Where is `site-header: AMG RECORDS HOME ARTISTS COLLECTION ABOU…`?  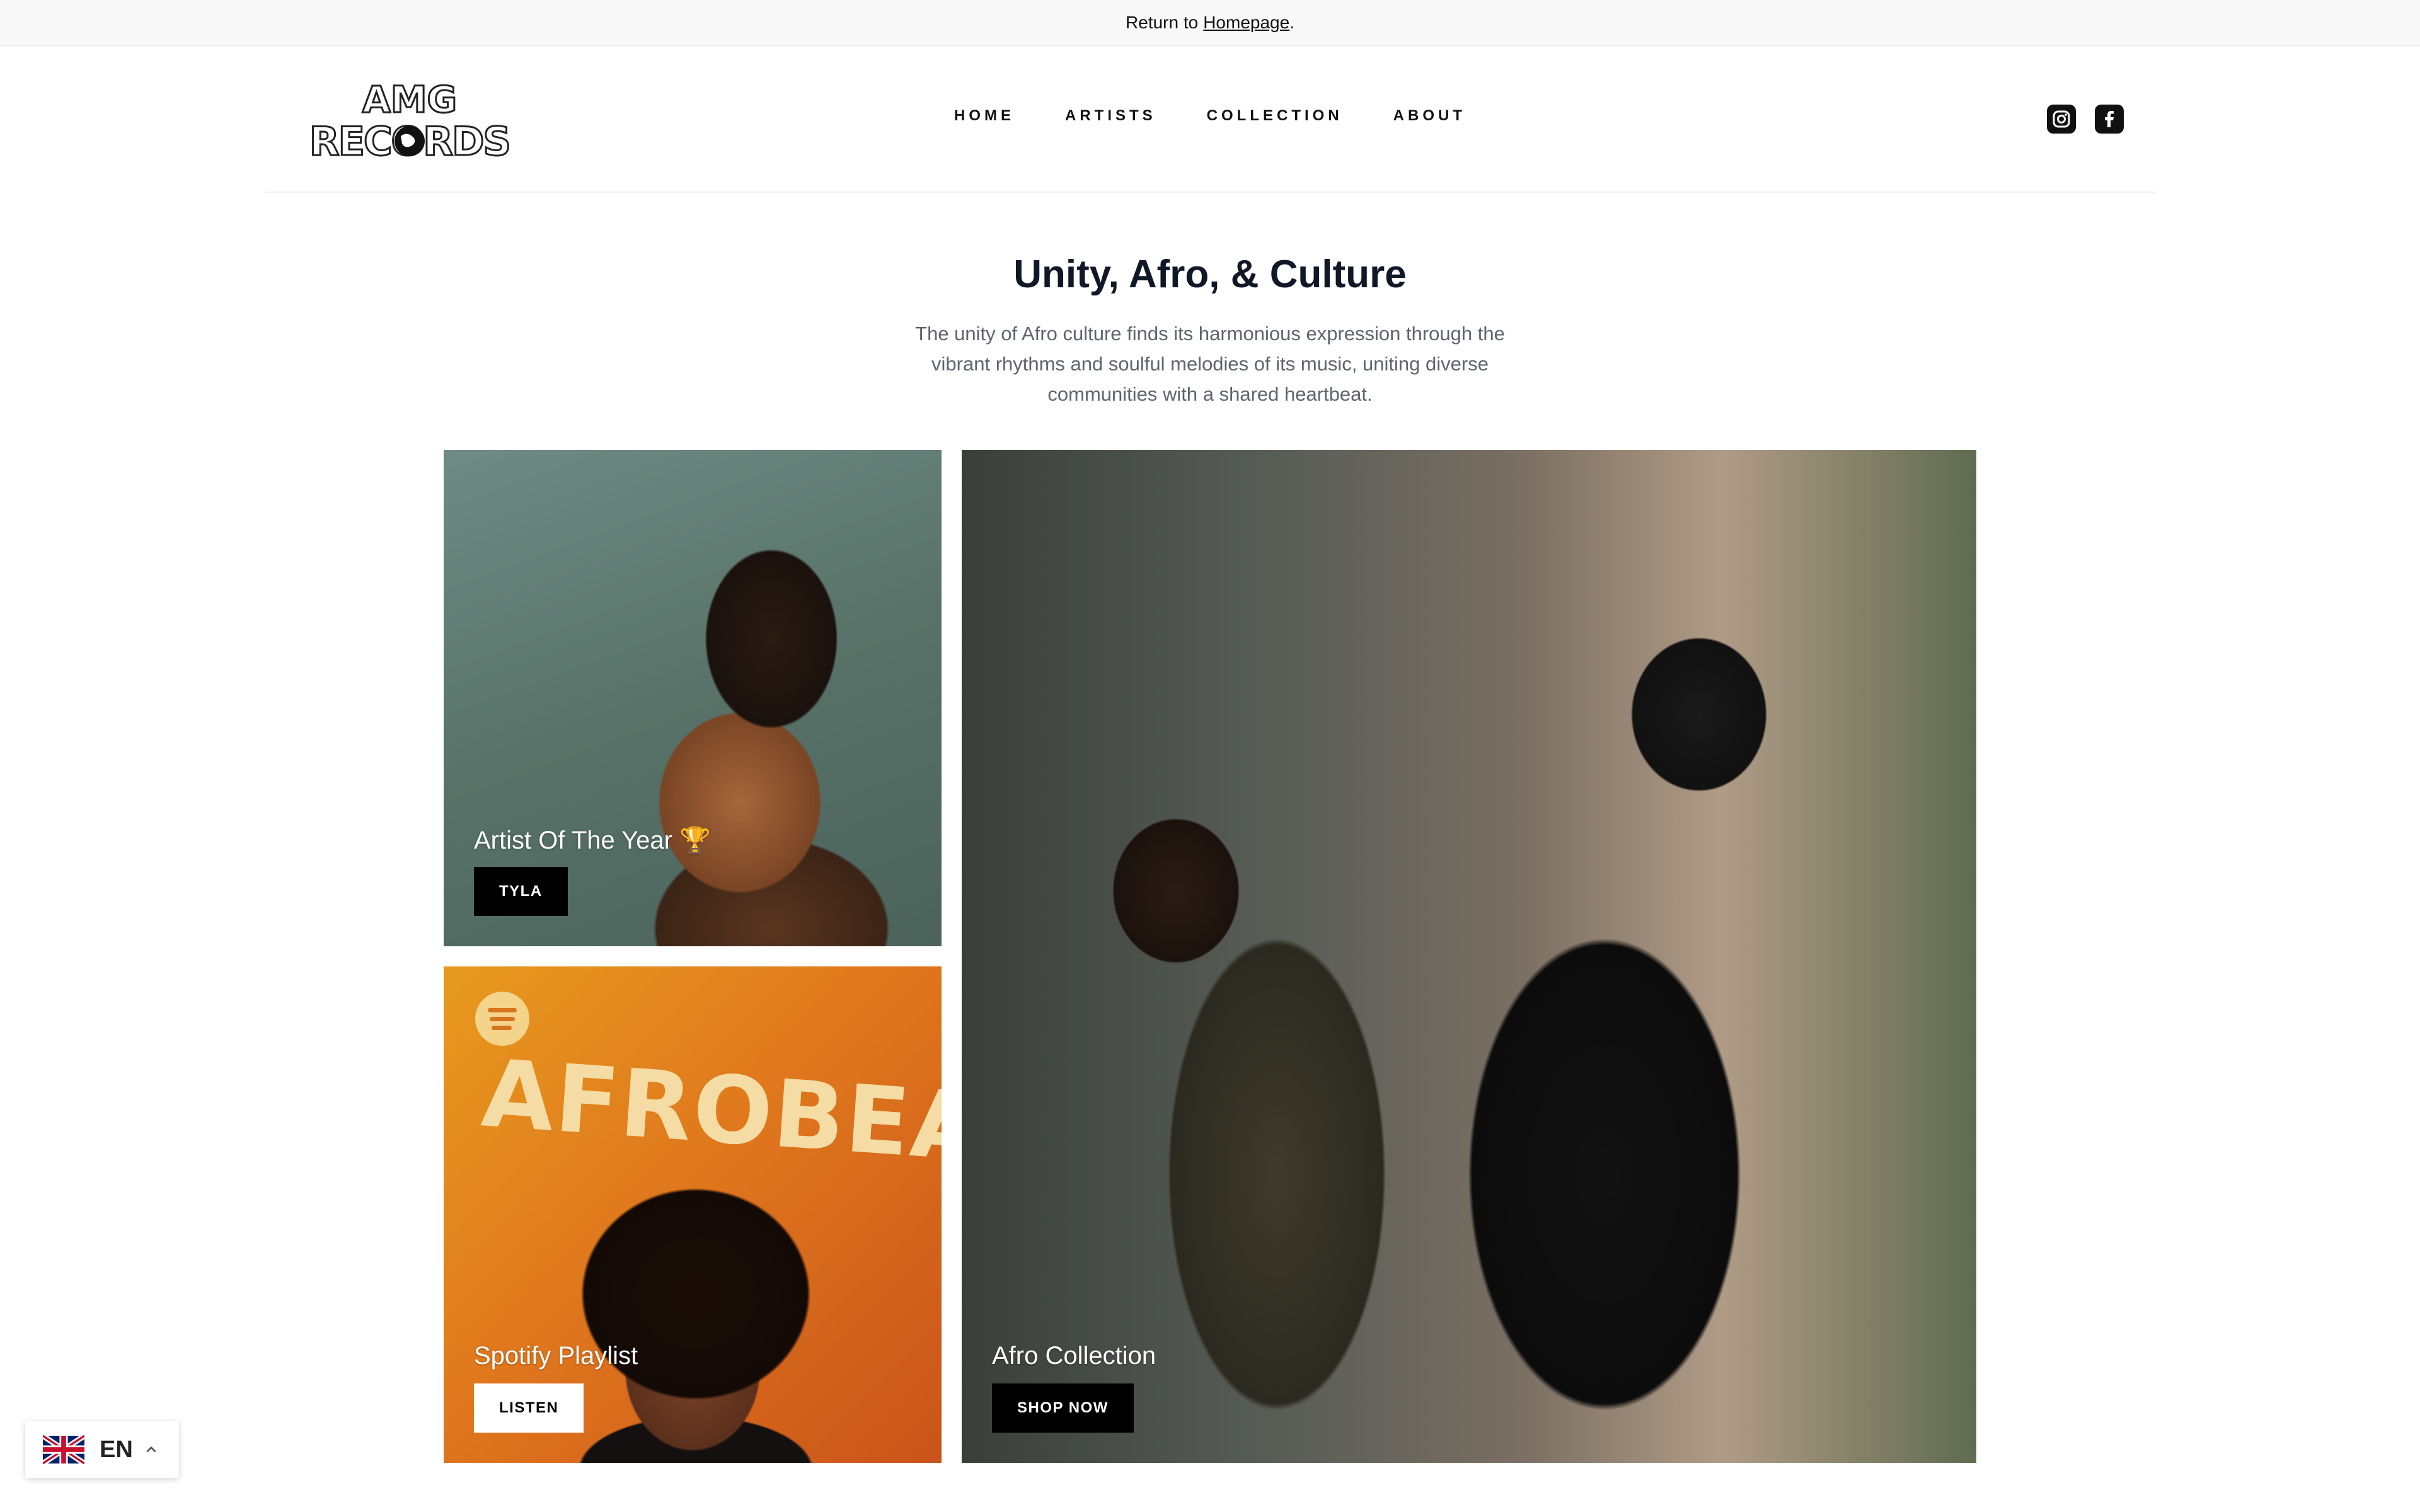
site-header: AMG RECORDS HOME ARTISTS COLLECTION ABOU… is located at coordinates (1210, 120).